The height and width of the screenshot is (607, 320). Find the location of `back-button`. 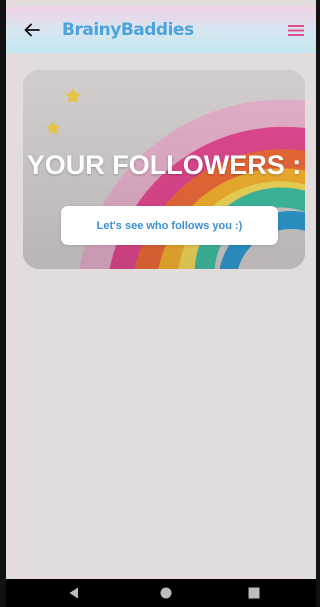

back-button is located at coordinates (32, 30).